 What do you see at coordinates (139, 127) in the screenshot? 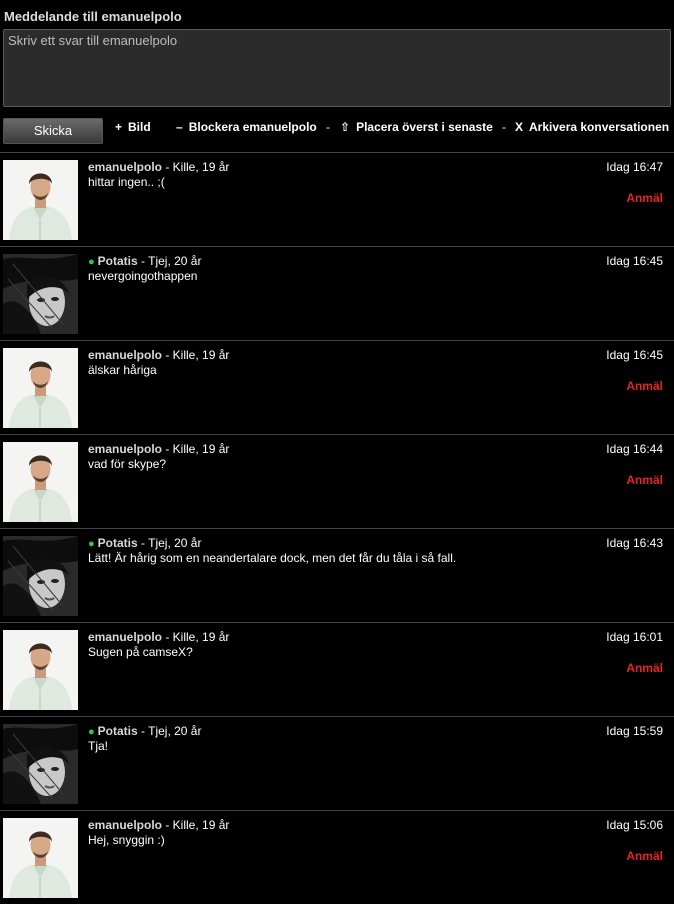
I see `add-image-label: Bild` at bounding box center [139, 127].